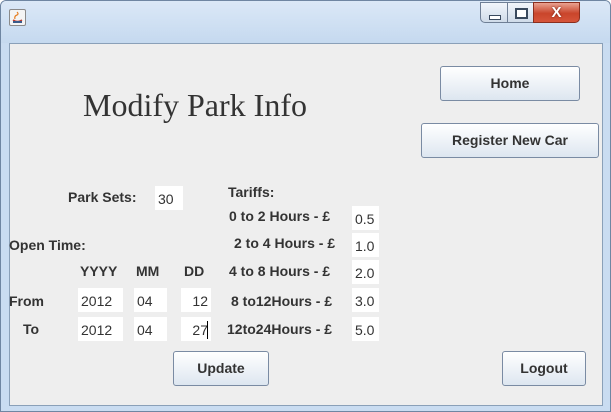 The width and height of the screenshot is (611, 412). I want to click on tariff-label: 8 to12Hours - £, so click(282, 301).